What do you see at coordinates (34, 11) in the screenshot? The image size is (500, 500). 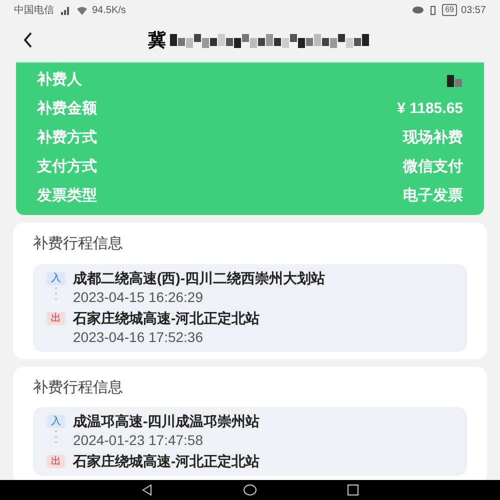 I see `carrier-text: 中国电信` at bounding box center [34, 11].